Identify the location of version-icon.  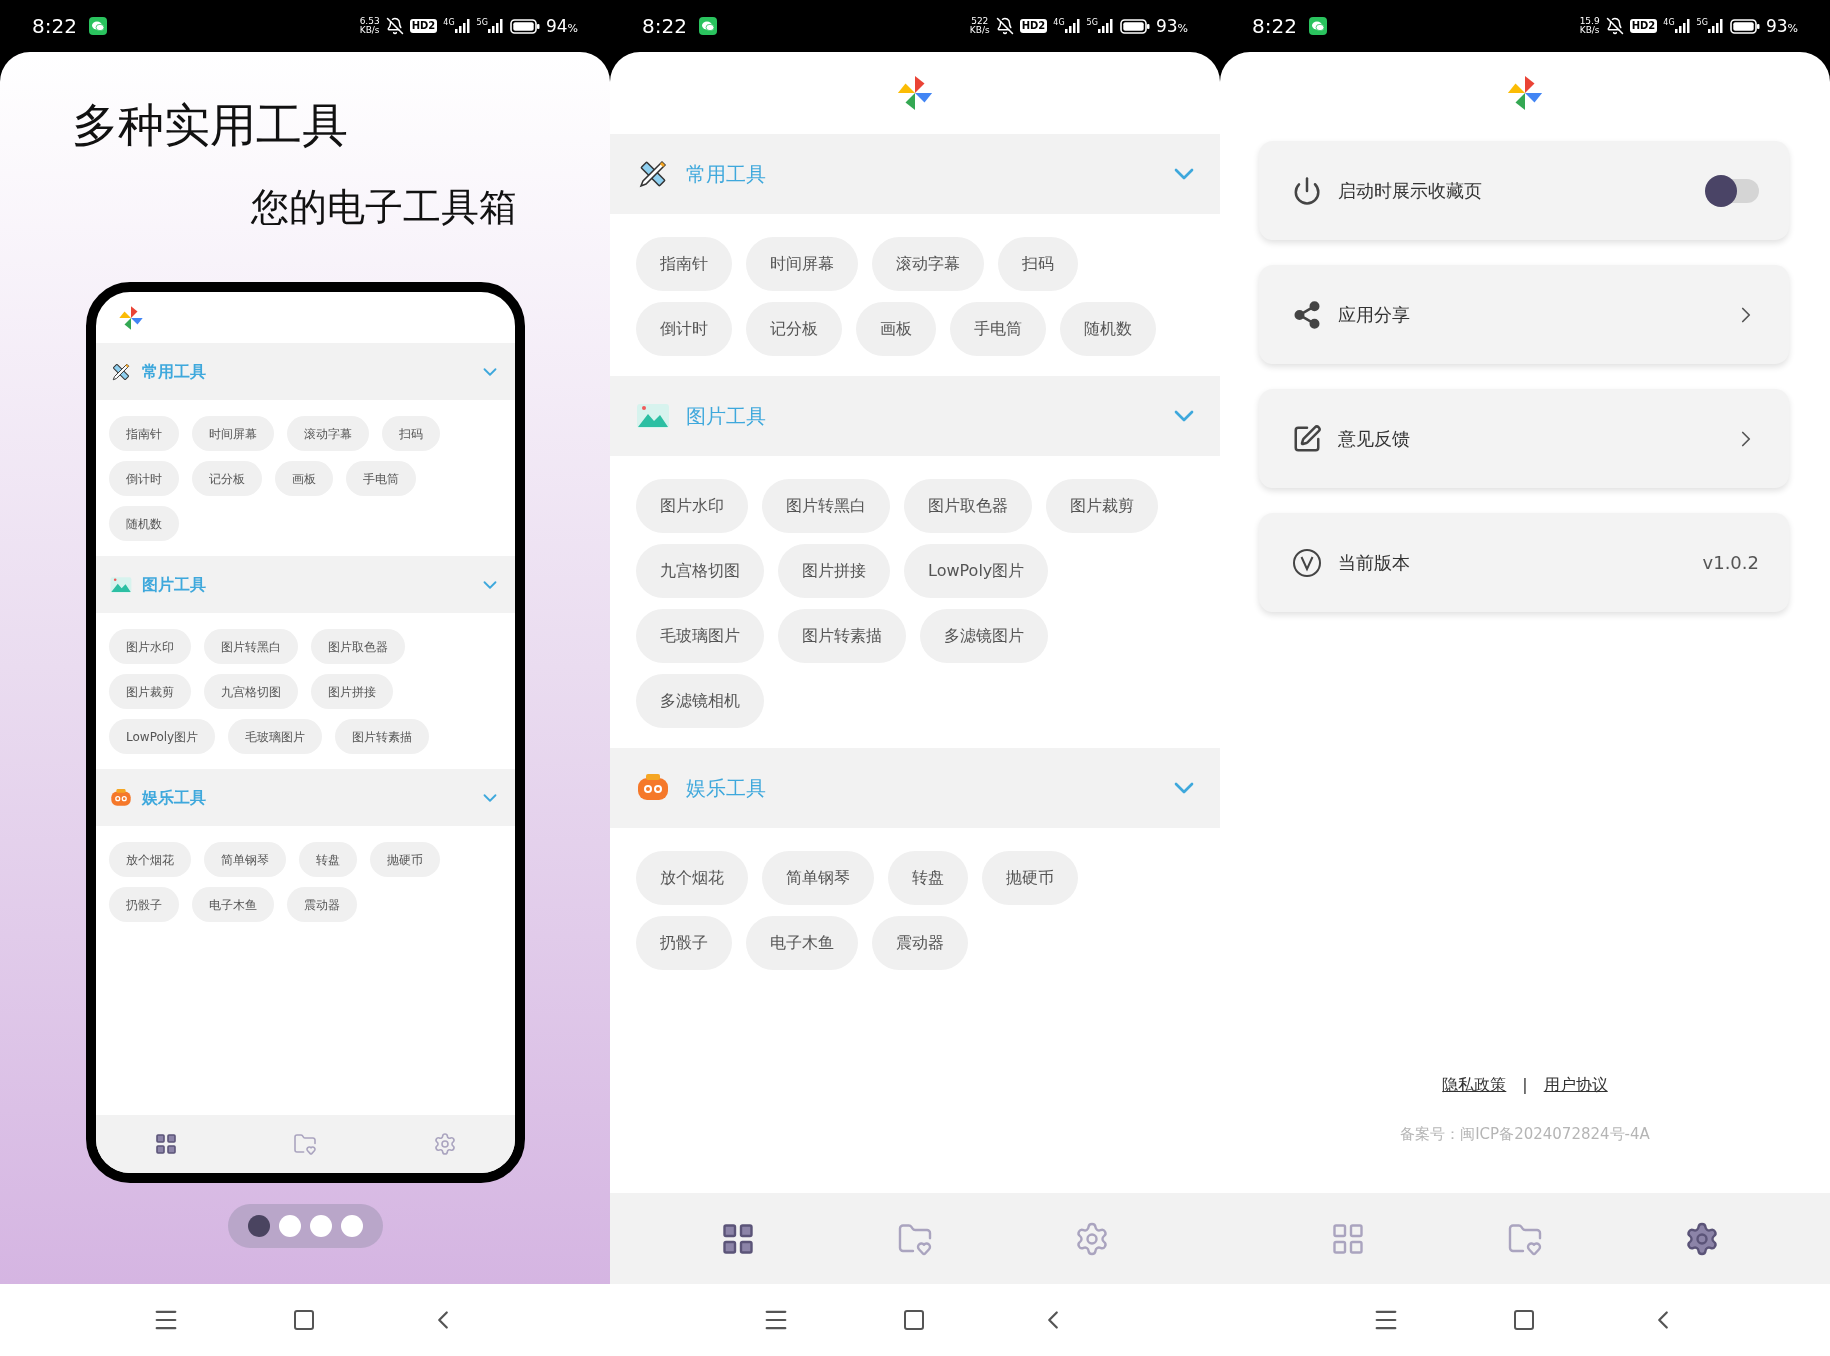
(1307, 562).